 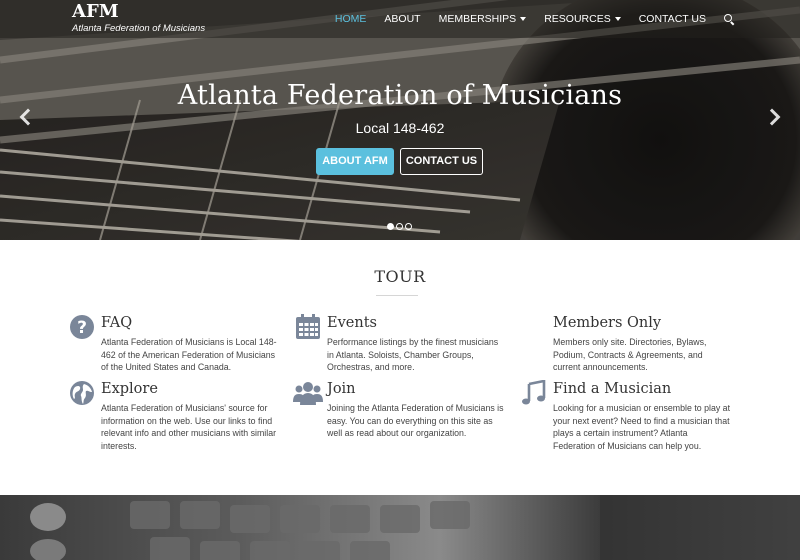 What do you see at coordinates (355, 161) in the screenshot?
I see `about-afm-button: ABOUT AFM` at bounding box center [355, 161].